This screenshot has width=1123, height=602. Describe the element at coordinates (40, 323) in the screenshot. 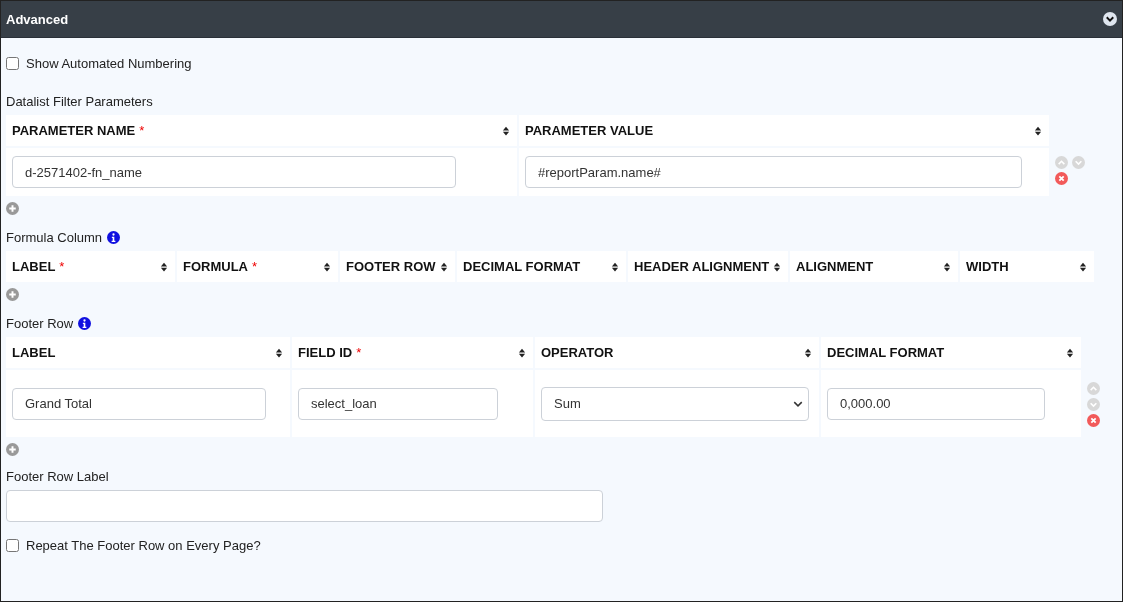

I see `section-label: Footer Row` at that location.